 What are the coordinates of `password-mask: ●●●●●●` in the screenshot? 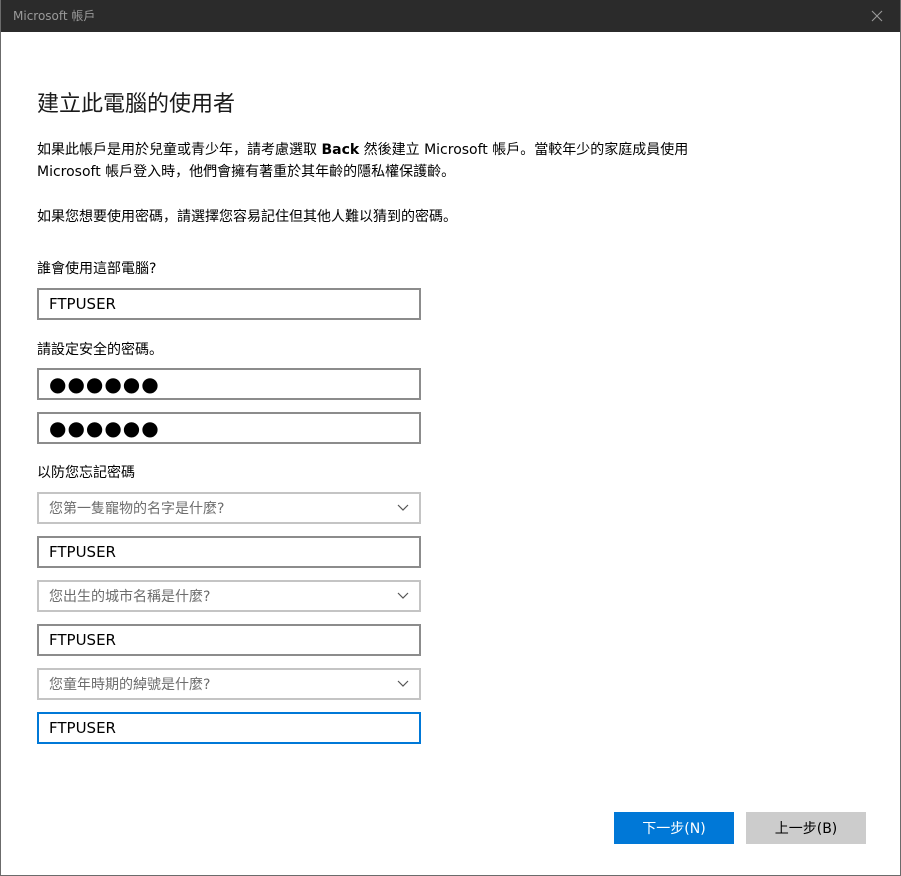 It's located at (104, 384).